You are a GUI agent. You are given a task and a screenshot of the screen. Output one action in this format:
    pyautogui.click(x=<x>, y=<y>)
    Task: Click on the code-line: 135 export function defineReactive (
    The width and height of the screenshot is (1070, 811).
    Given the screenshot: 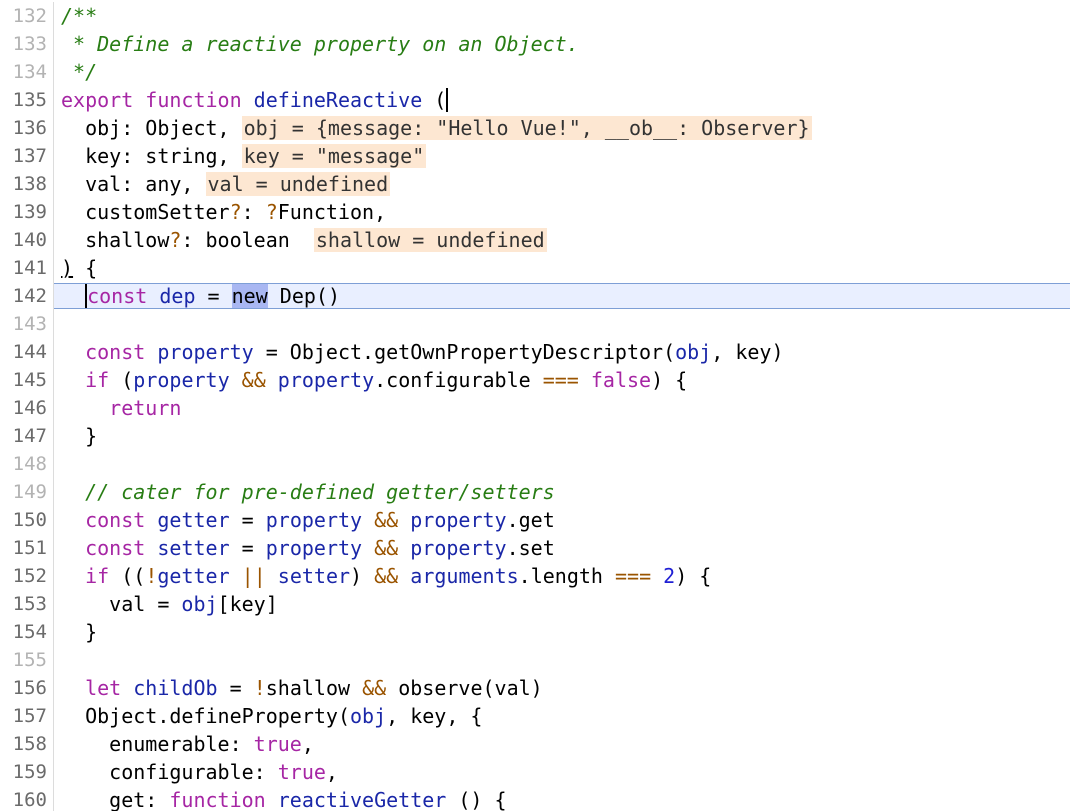 What is the action you would take?
    pyautogui.click(x=535, y=100)
    